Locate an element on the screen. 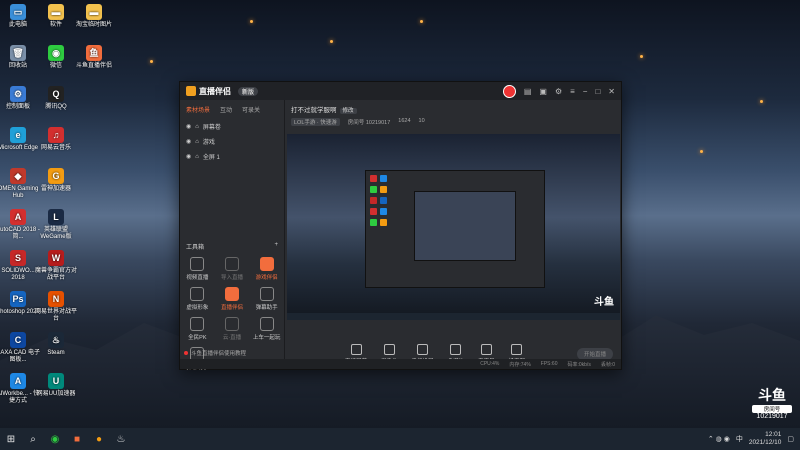 This screenshot has width=800, height=450. edit-title-button: 修改 is located at coordinates (348, 111).